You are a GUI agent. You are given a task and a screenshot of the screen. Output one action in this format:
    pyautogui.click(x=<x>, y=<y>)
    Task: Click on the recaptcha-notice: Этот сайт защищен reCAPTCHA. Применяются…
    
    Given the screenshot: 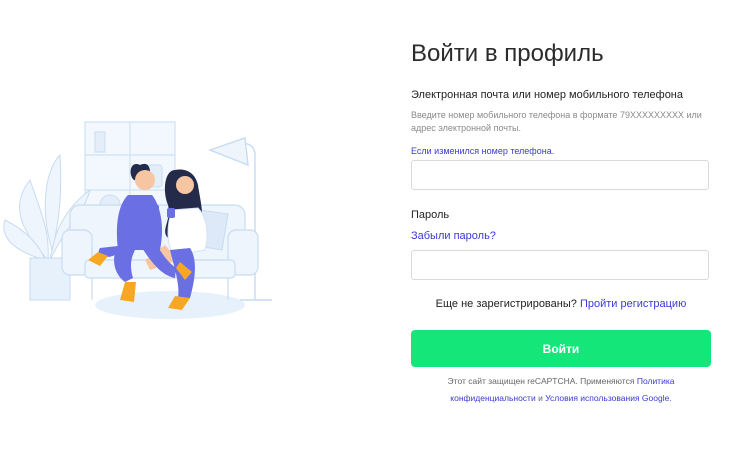 What is the action you would take?
    pyautogui.click(x=561, y=390)
    